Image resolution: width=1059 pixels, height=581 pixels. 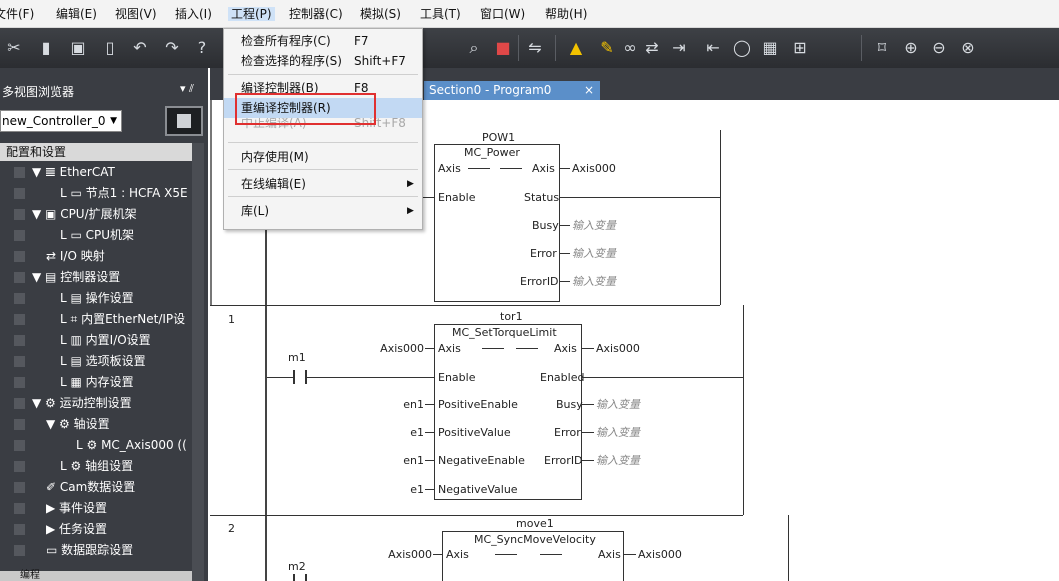 What do you see at coordinates (96, 508) in the screenshot?
I see `tree-item-event-settings: ▶ 事件设置` at bounding box center [96, 508].